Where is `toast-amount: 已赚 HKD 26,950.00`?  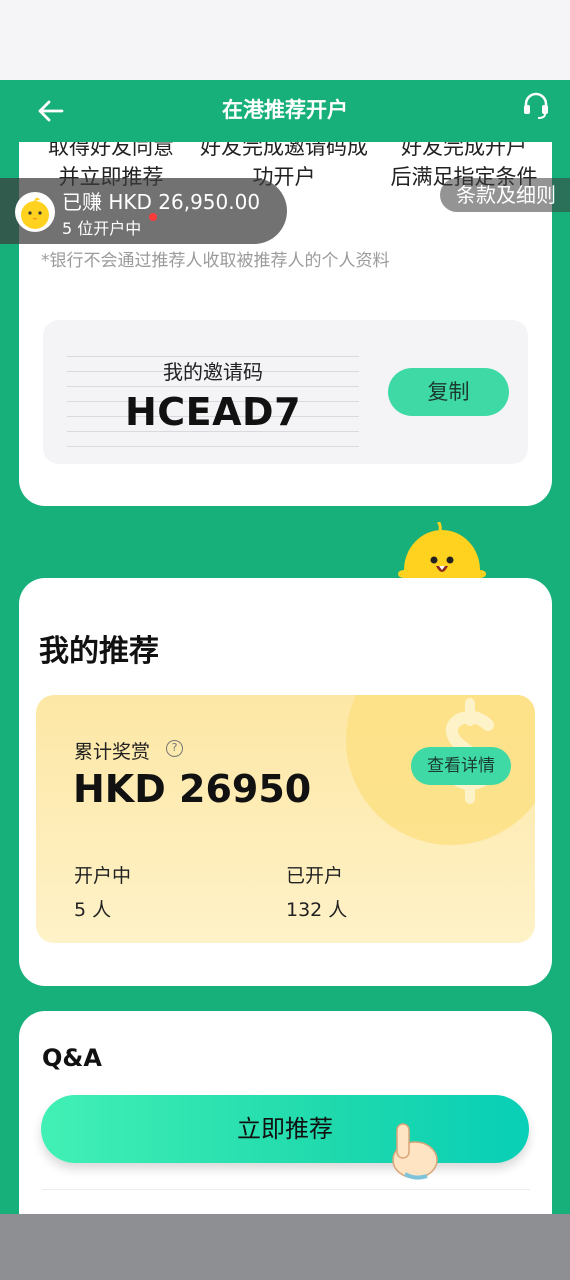
toast-amount: 已赚 HKD 26,950.00 is located at coordinates (161, 202).